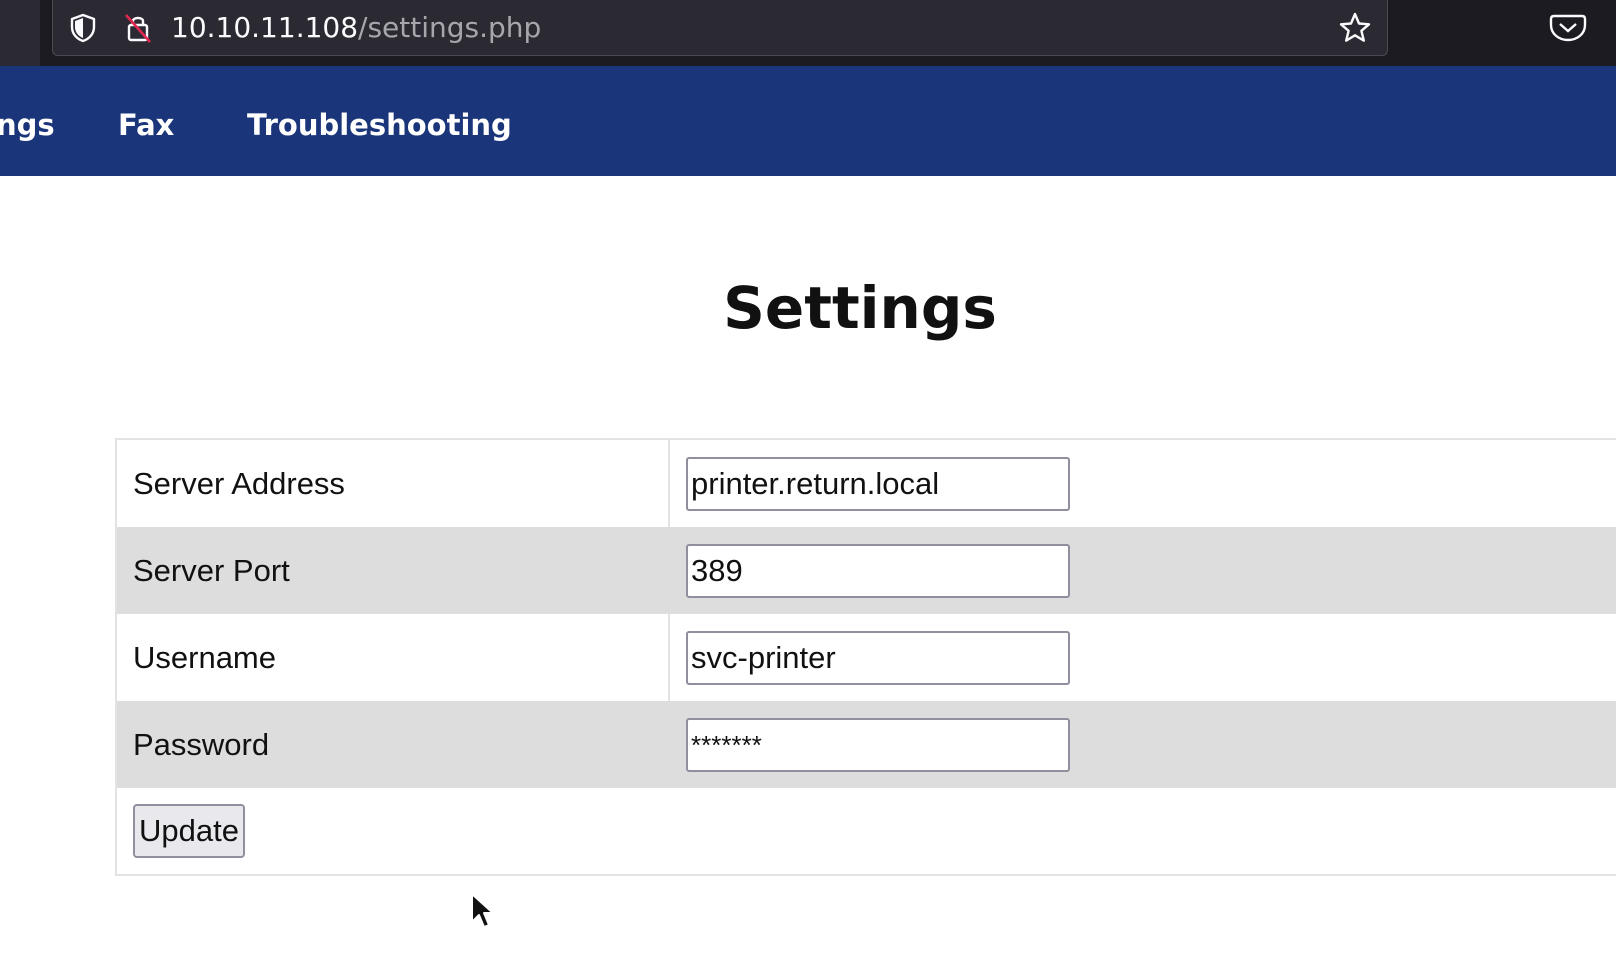 The width and height of the screenshot is (1616, 972). I want to click on main-navbar: ngs Fax Troubleshooting, so click(808, 121).